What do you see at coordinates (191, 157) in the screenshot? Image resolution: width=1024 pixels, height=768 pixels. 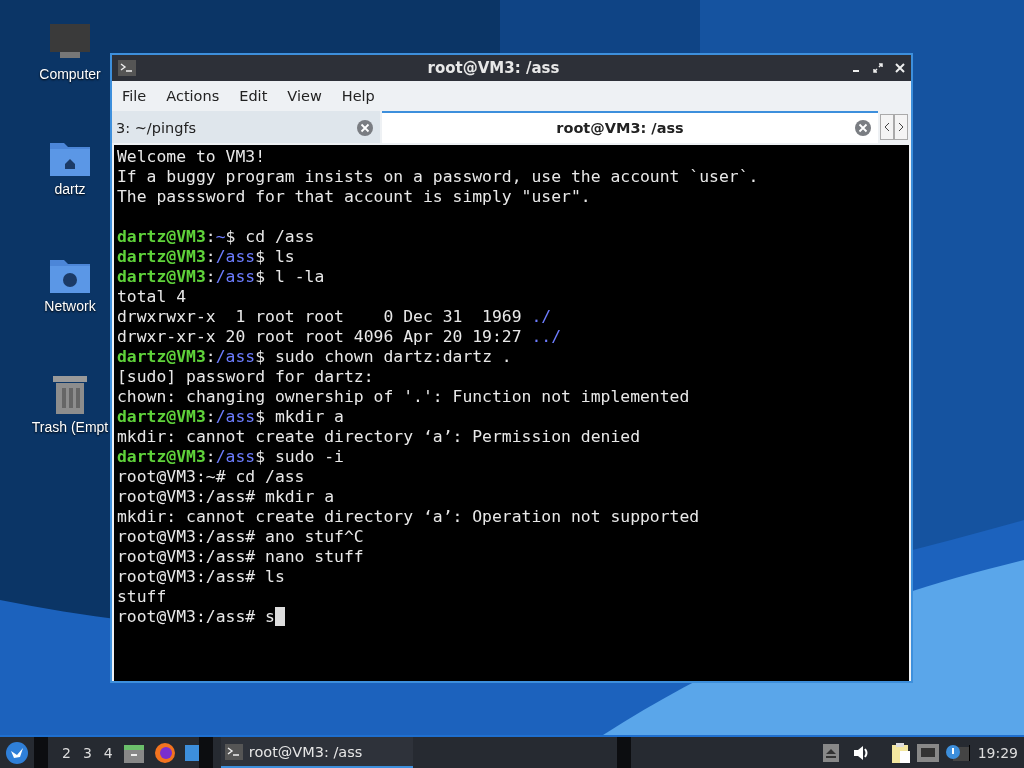 I see `terminal-text: Welcome to VM3!` at bounding box center [191, 157].